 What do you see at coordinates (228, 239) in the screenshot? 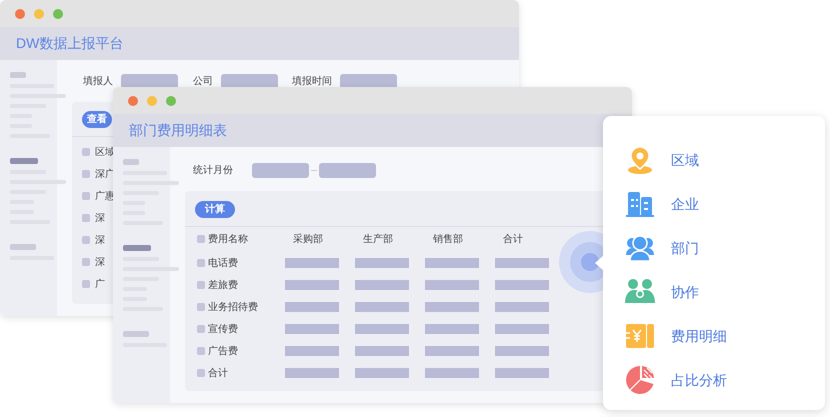
I see `column-header: 费用名称` at bounding box center [228, 239].